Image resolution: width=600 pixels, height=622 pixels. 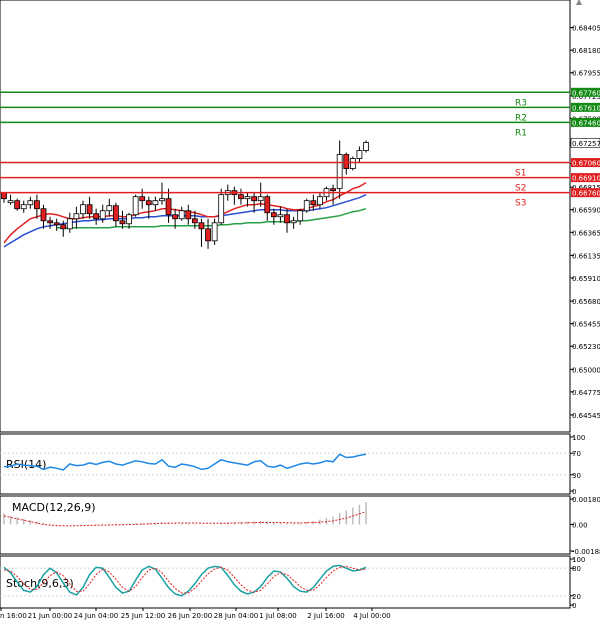 I want to click on indicator-tick-label: 80, so click(x=576, y=569).